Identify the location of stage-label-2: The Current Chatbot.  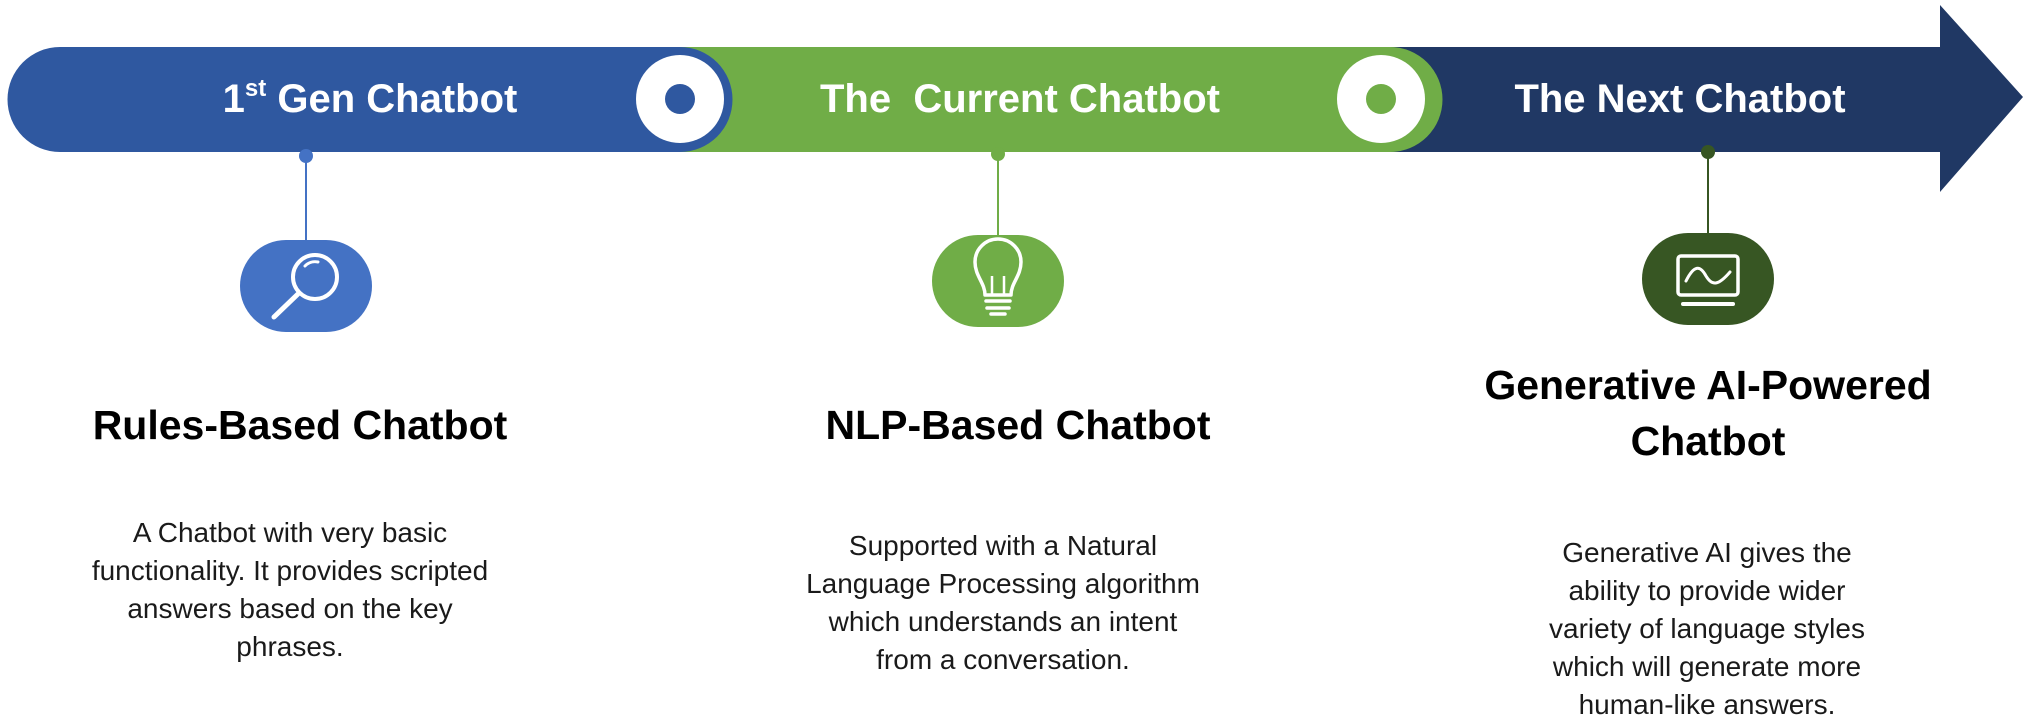
(1020, 99).